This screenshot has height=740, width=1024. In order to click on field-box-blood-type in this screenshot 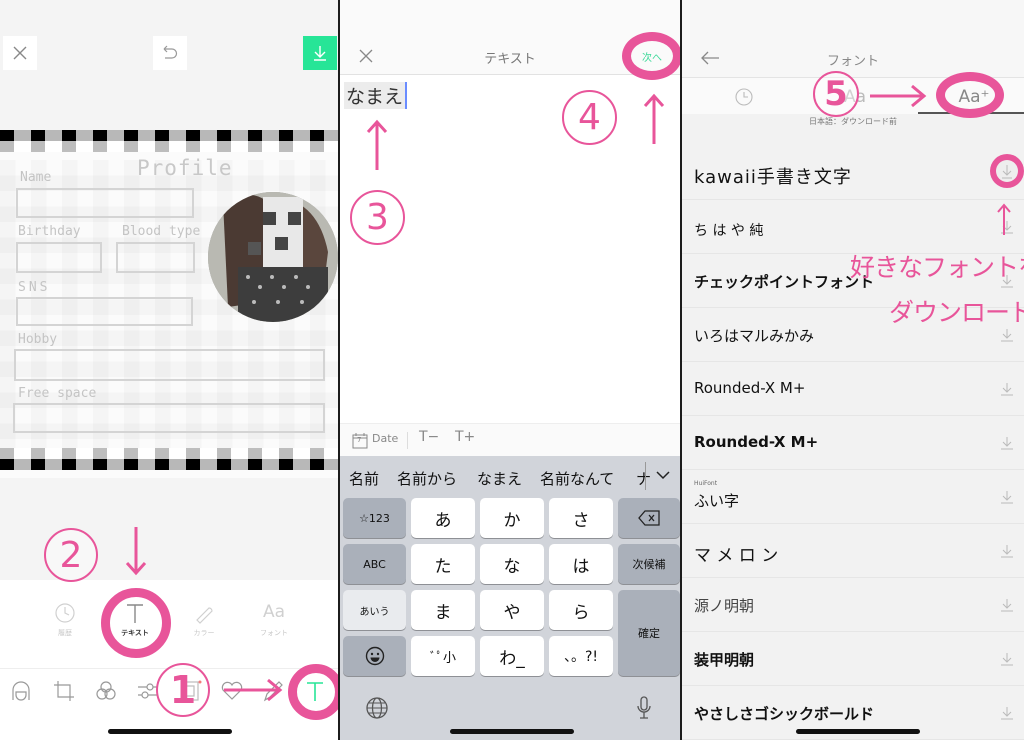, I will do `click(155, 257)`.